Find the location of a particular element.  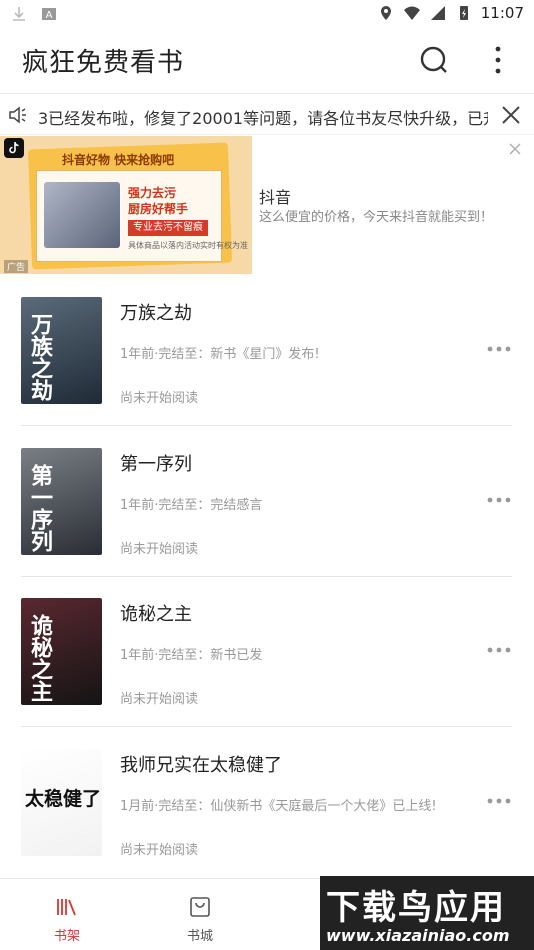

signal-icon is located at coordinates (437, 13).